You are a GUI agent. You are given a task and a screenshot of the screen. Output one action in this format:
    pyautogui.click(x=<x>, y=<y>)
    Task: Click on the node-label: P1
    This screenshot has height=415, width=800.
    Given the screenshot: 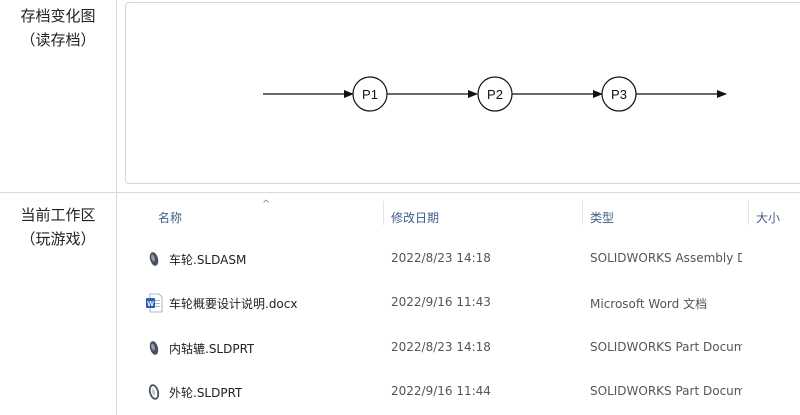 What is the action you would take?
    pyautogui.click(x=370, y=94)
    